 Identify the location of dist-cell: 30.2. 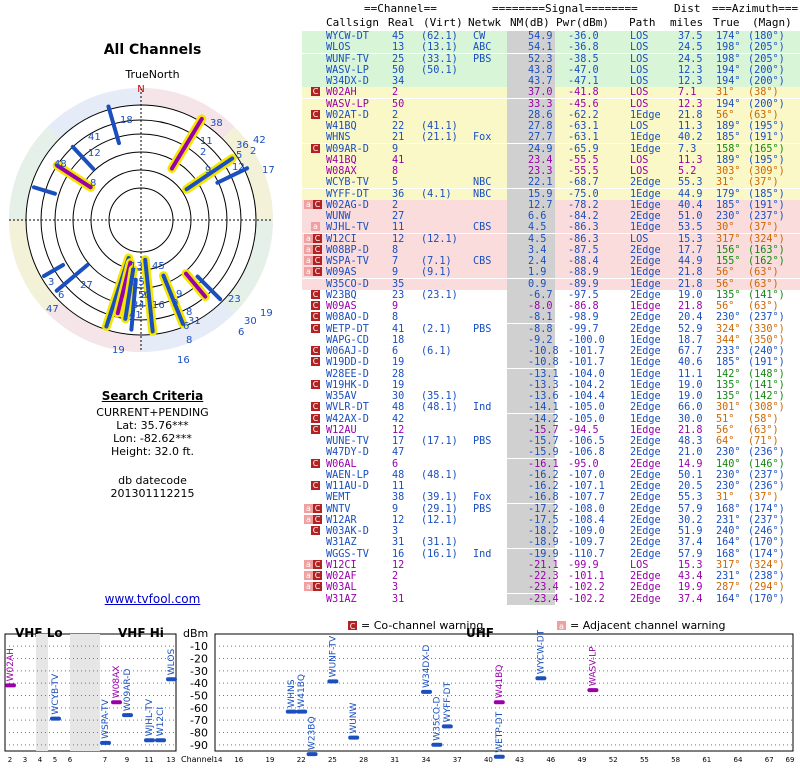
(690, 520).